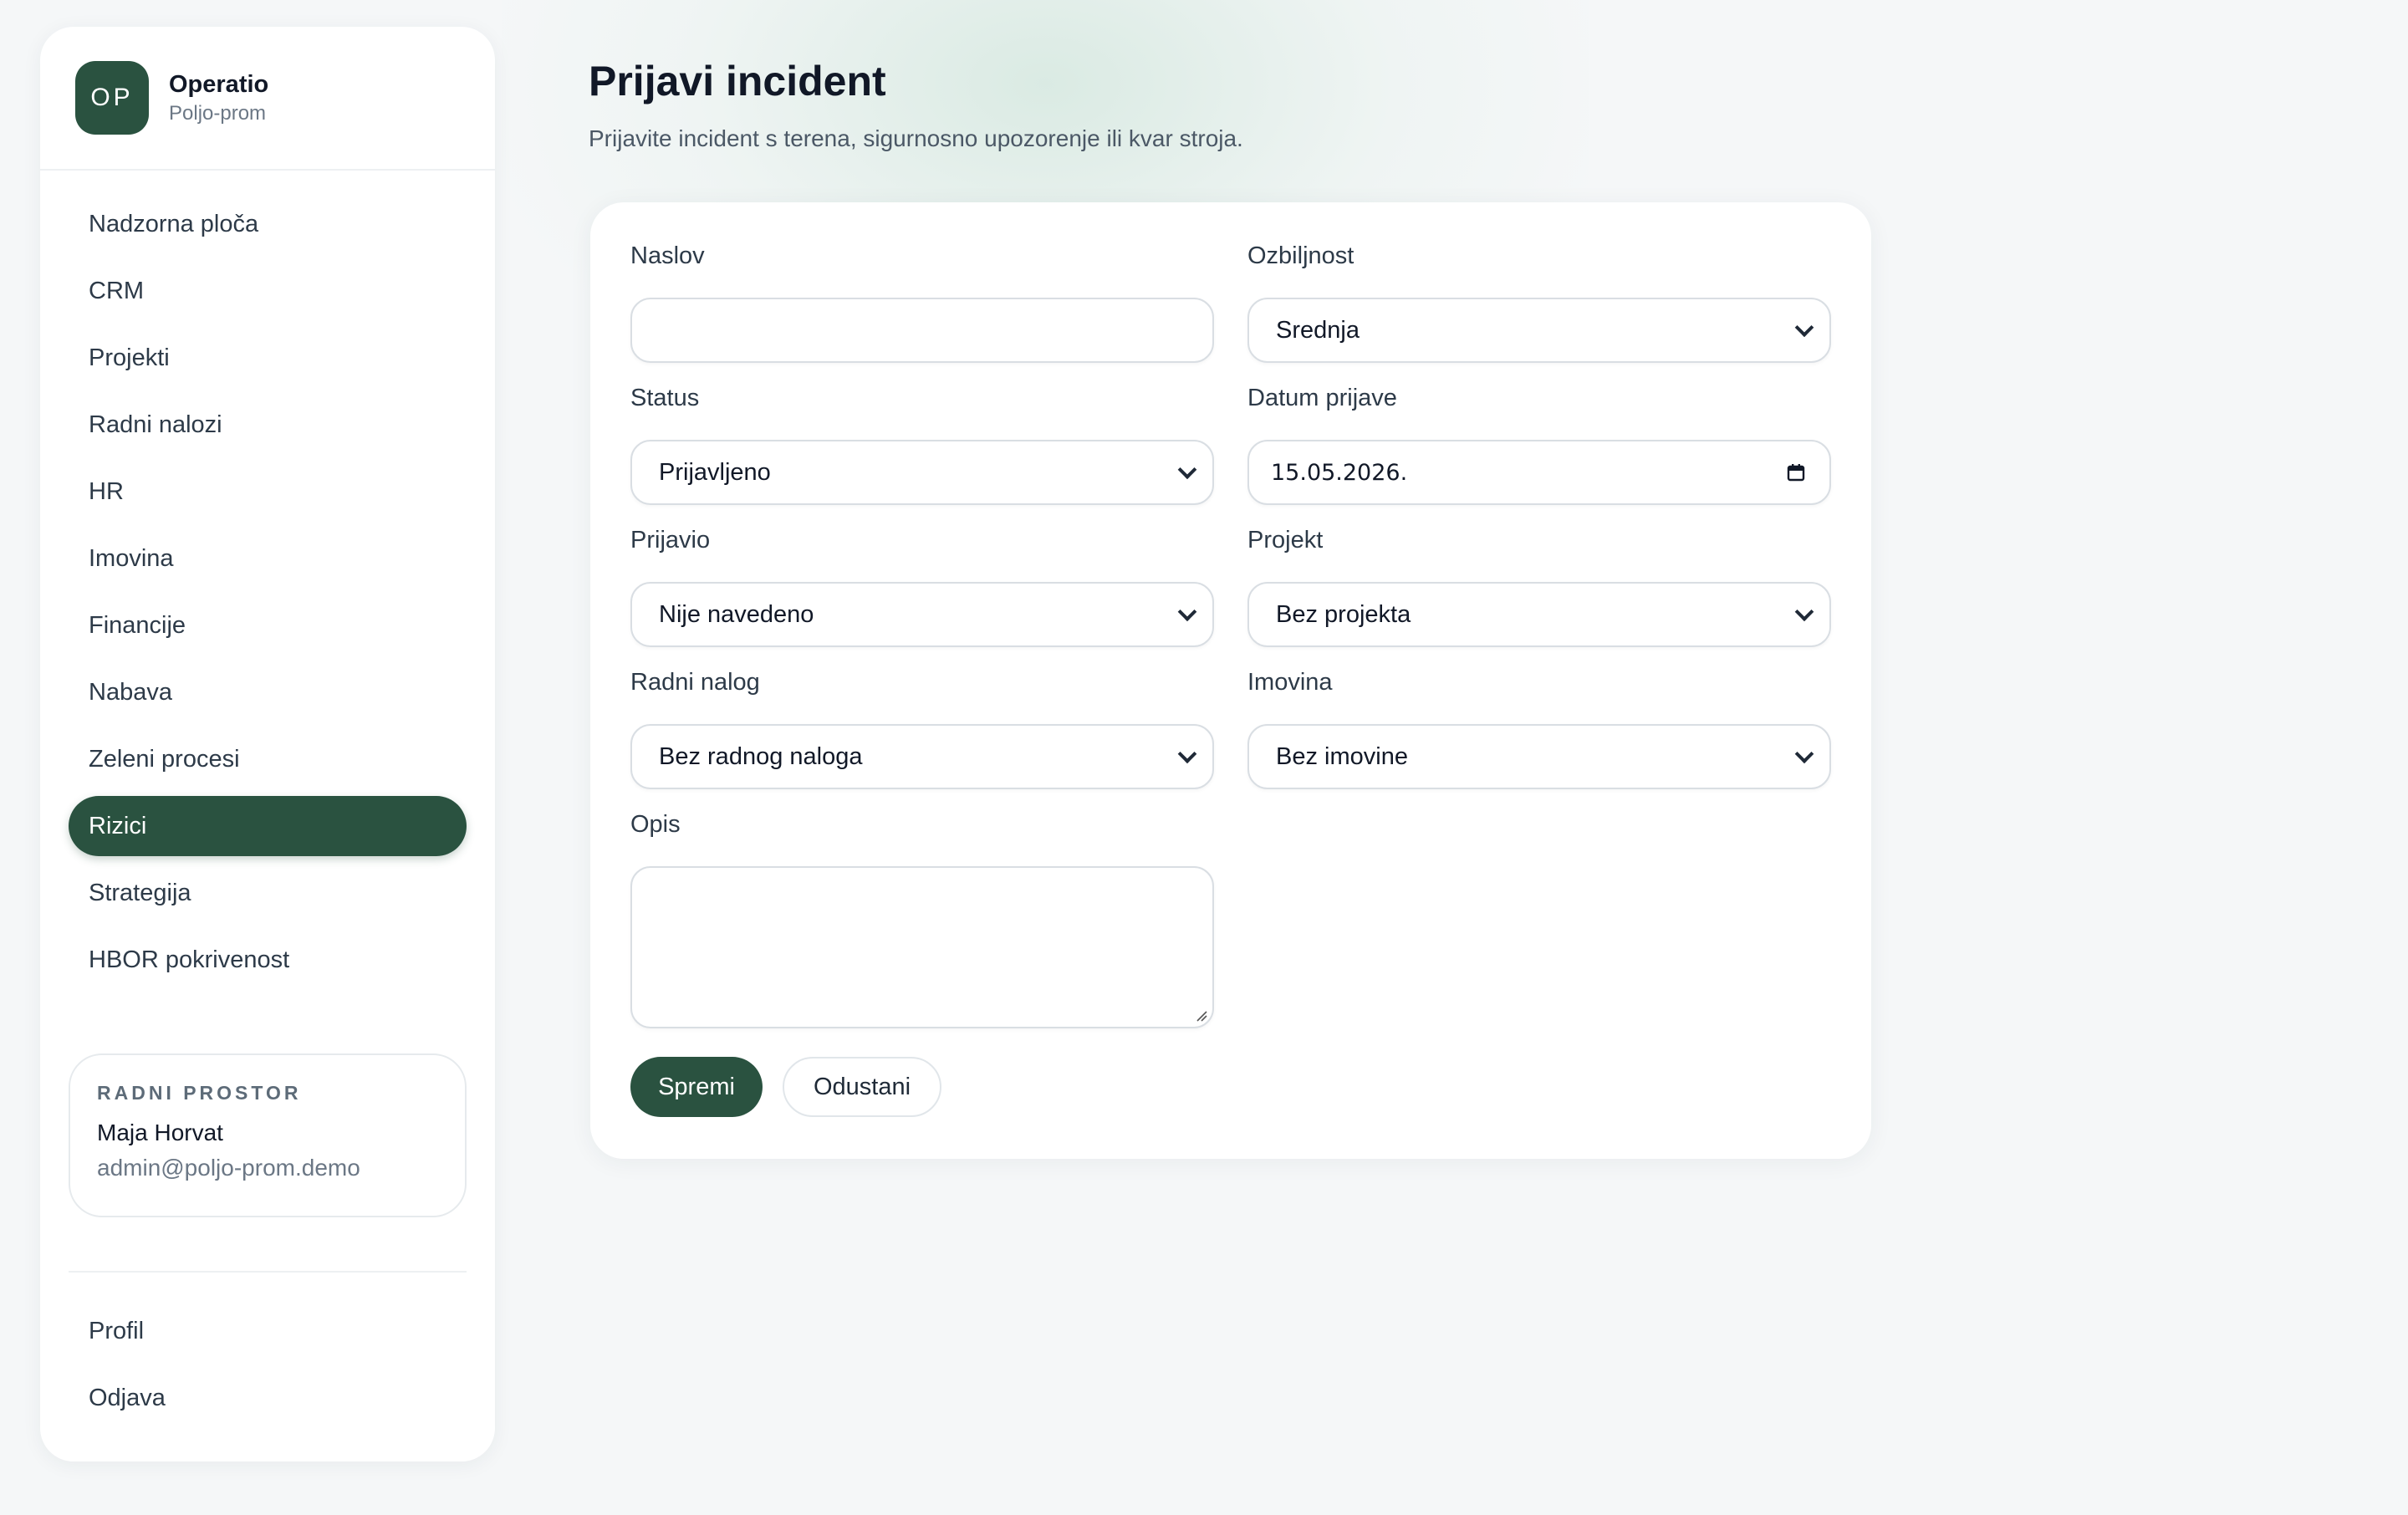 This screenshot has height=1515, width=2408. I want to click on imovina-value: Bez imovine, so click(1342, 756).